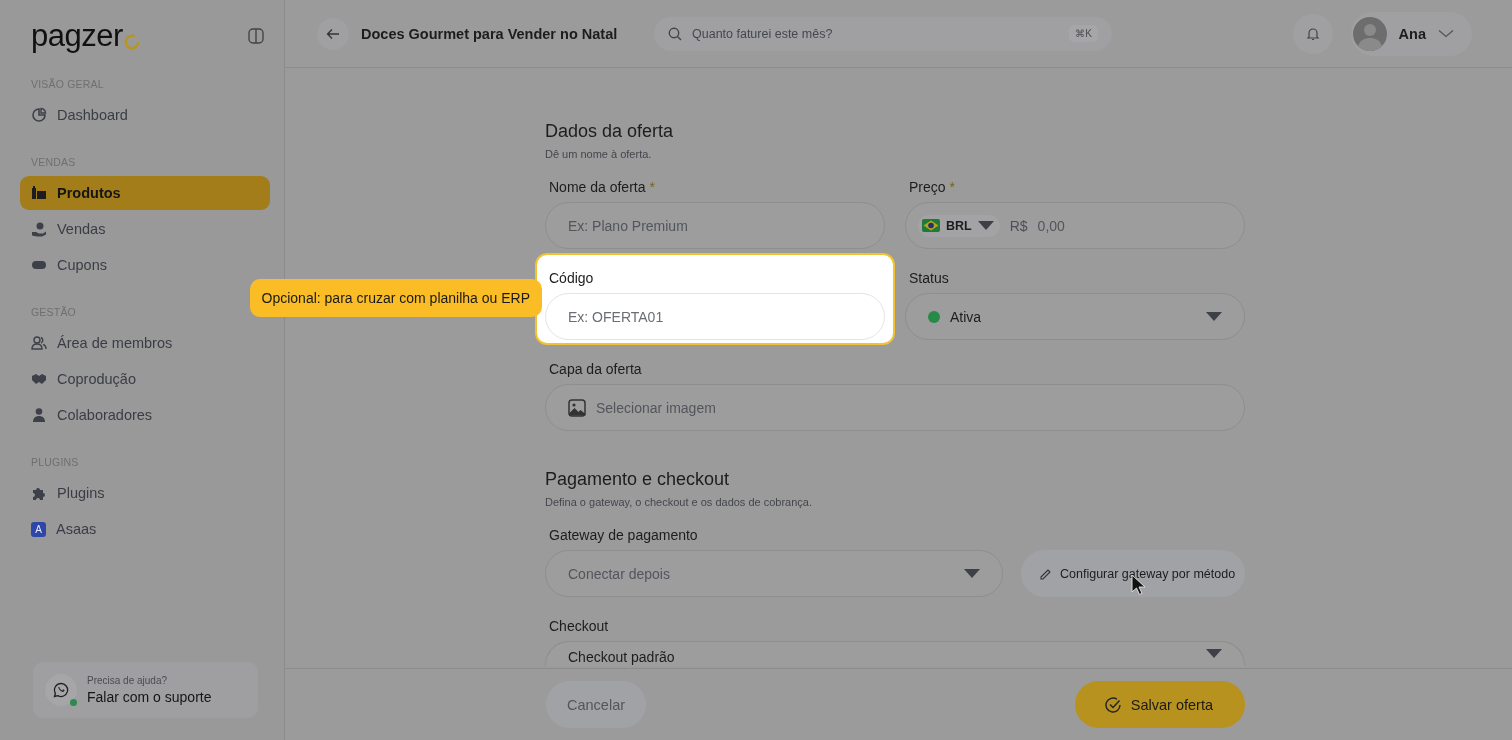 The image size is (1512, 740). Describe the element at coordinates (895, 407) in the screenshot. I see `image-picker: Selecionar imagem` at that location.